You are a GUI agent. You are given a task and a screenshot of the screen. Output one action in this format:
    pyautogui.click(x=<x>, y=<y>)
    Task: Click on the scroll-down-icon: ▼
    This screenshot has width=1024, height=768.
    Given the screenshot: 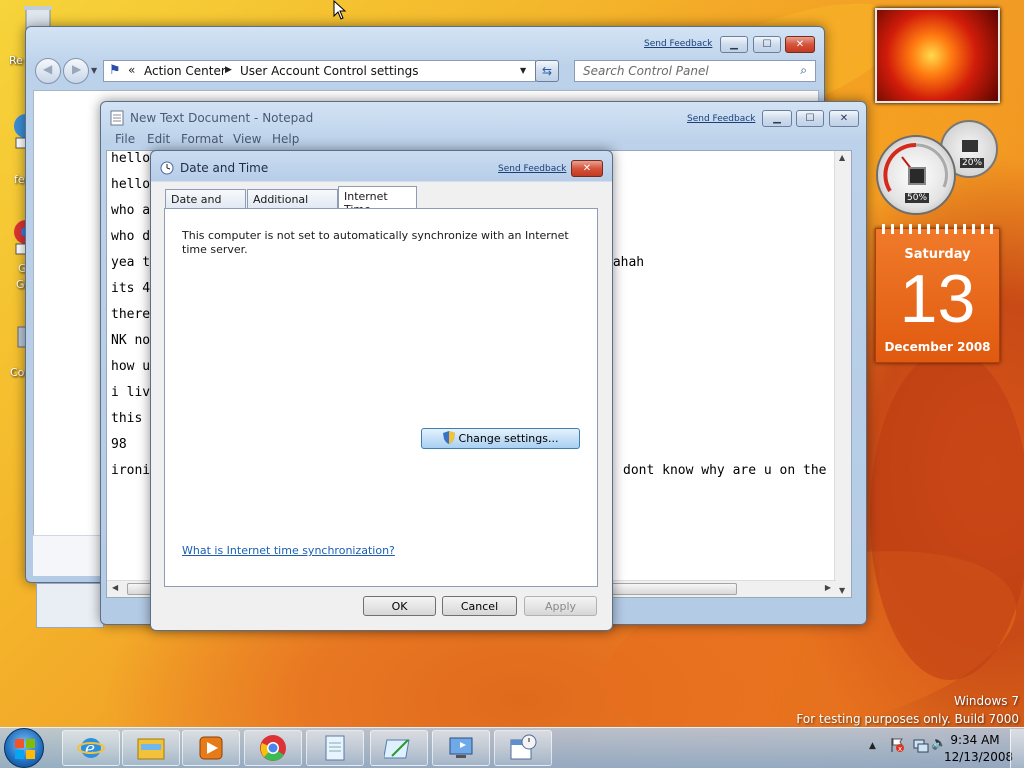 What is the action you would take?
    pyautogui.click(x=842, y=590)
    